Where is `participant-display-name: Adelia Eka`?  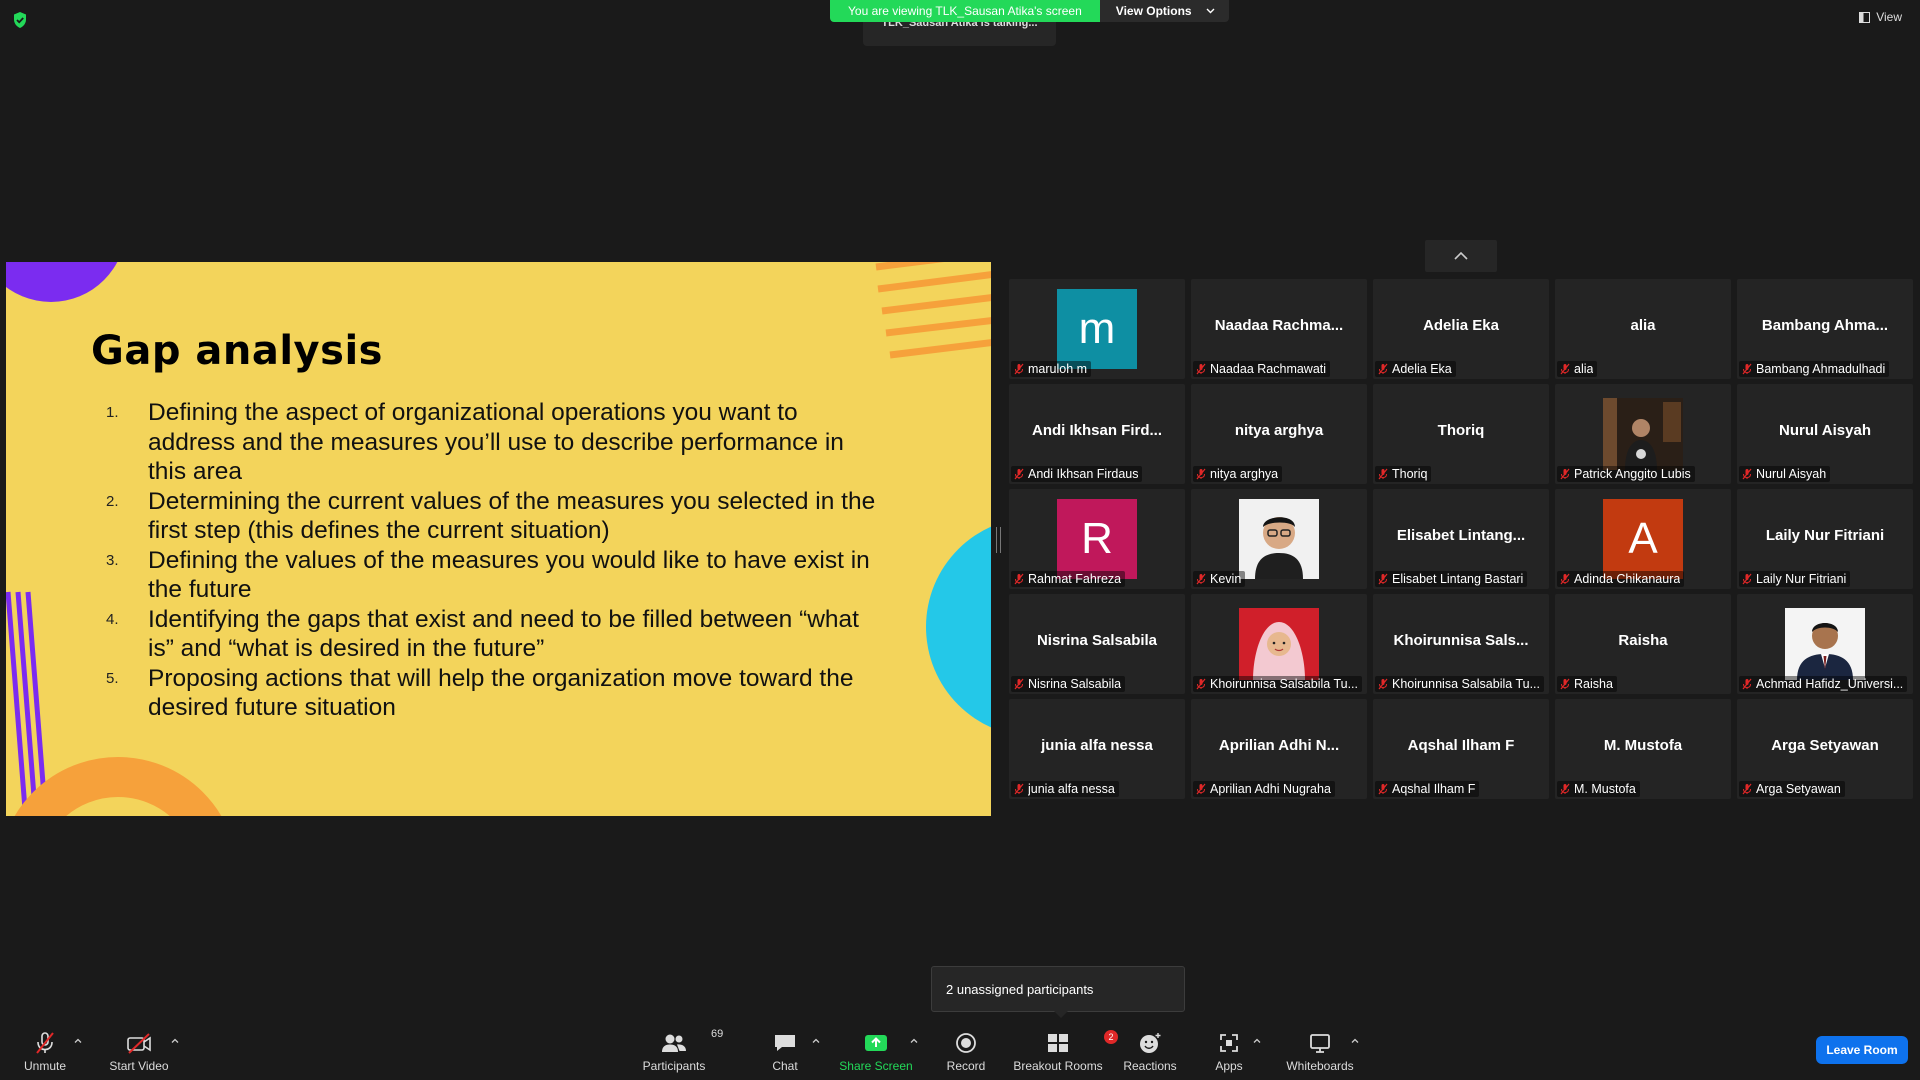
participant-display-name: Adelia Eka is located at coordinates (1461, 325).